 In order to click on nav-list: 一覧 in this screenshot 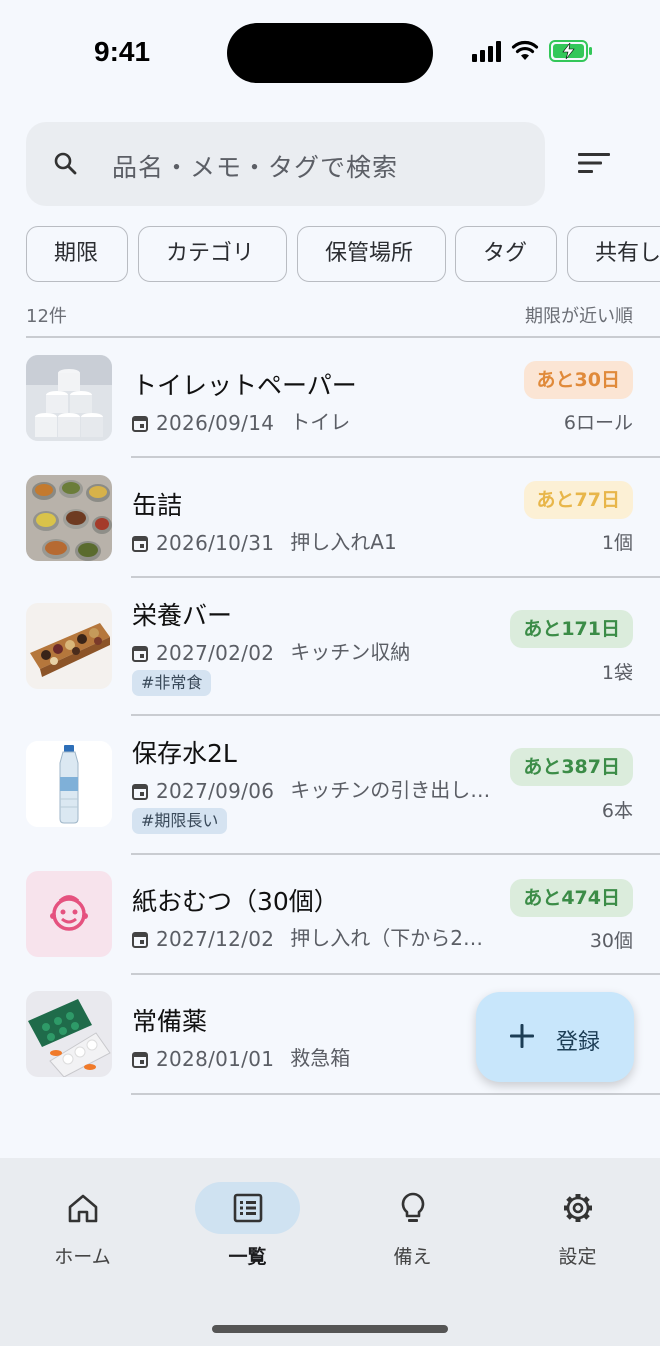, I will do `click(247, 1218)`.